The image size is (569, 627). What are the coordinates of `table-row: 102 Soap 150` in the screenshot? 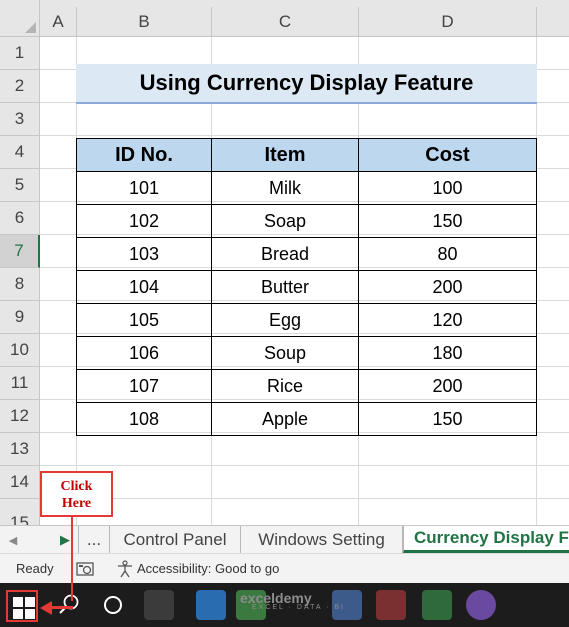 It's located at (306, 221).